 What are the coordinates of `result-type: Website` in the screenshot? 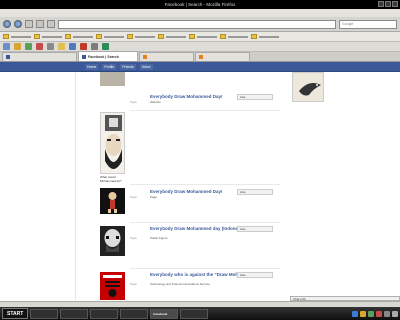 It's located at (155, 102).